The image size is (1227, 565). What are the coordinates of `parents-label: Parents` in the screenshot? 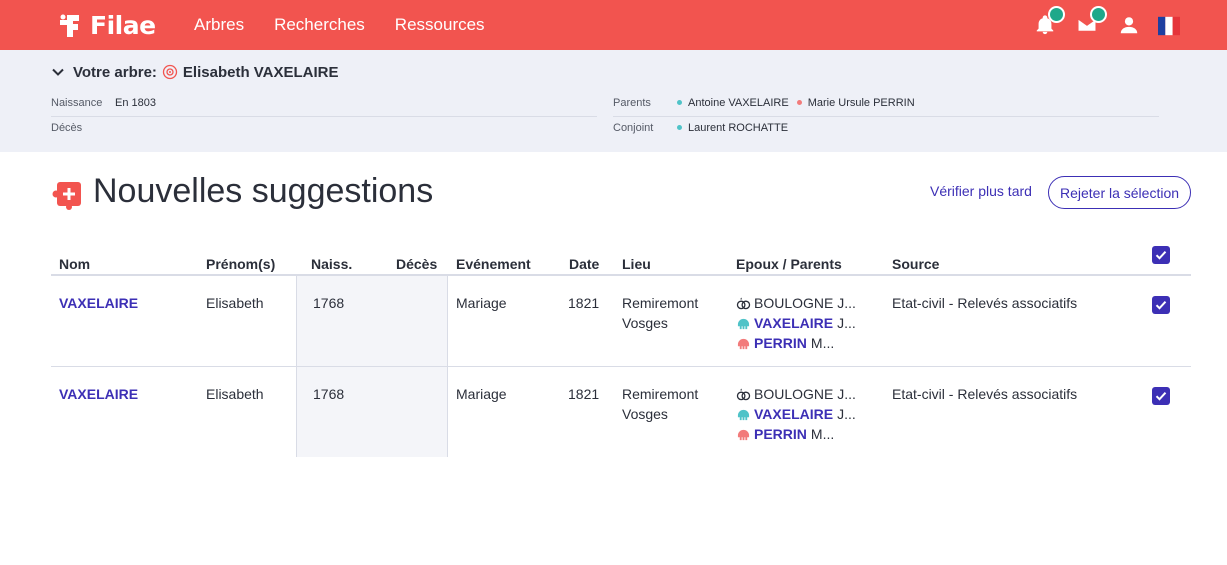 It's located at (632, 103).